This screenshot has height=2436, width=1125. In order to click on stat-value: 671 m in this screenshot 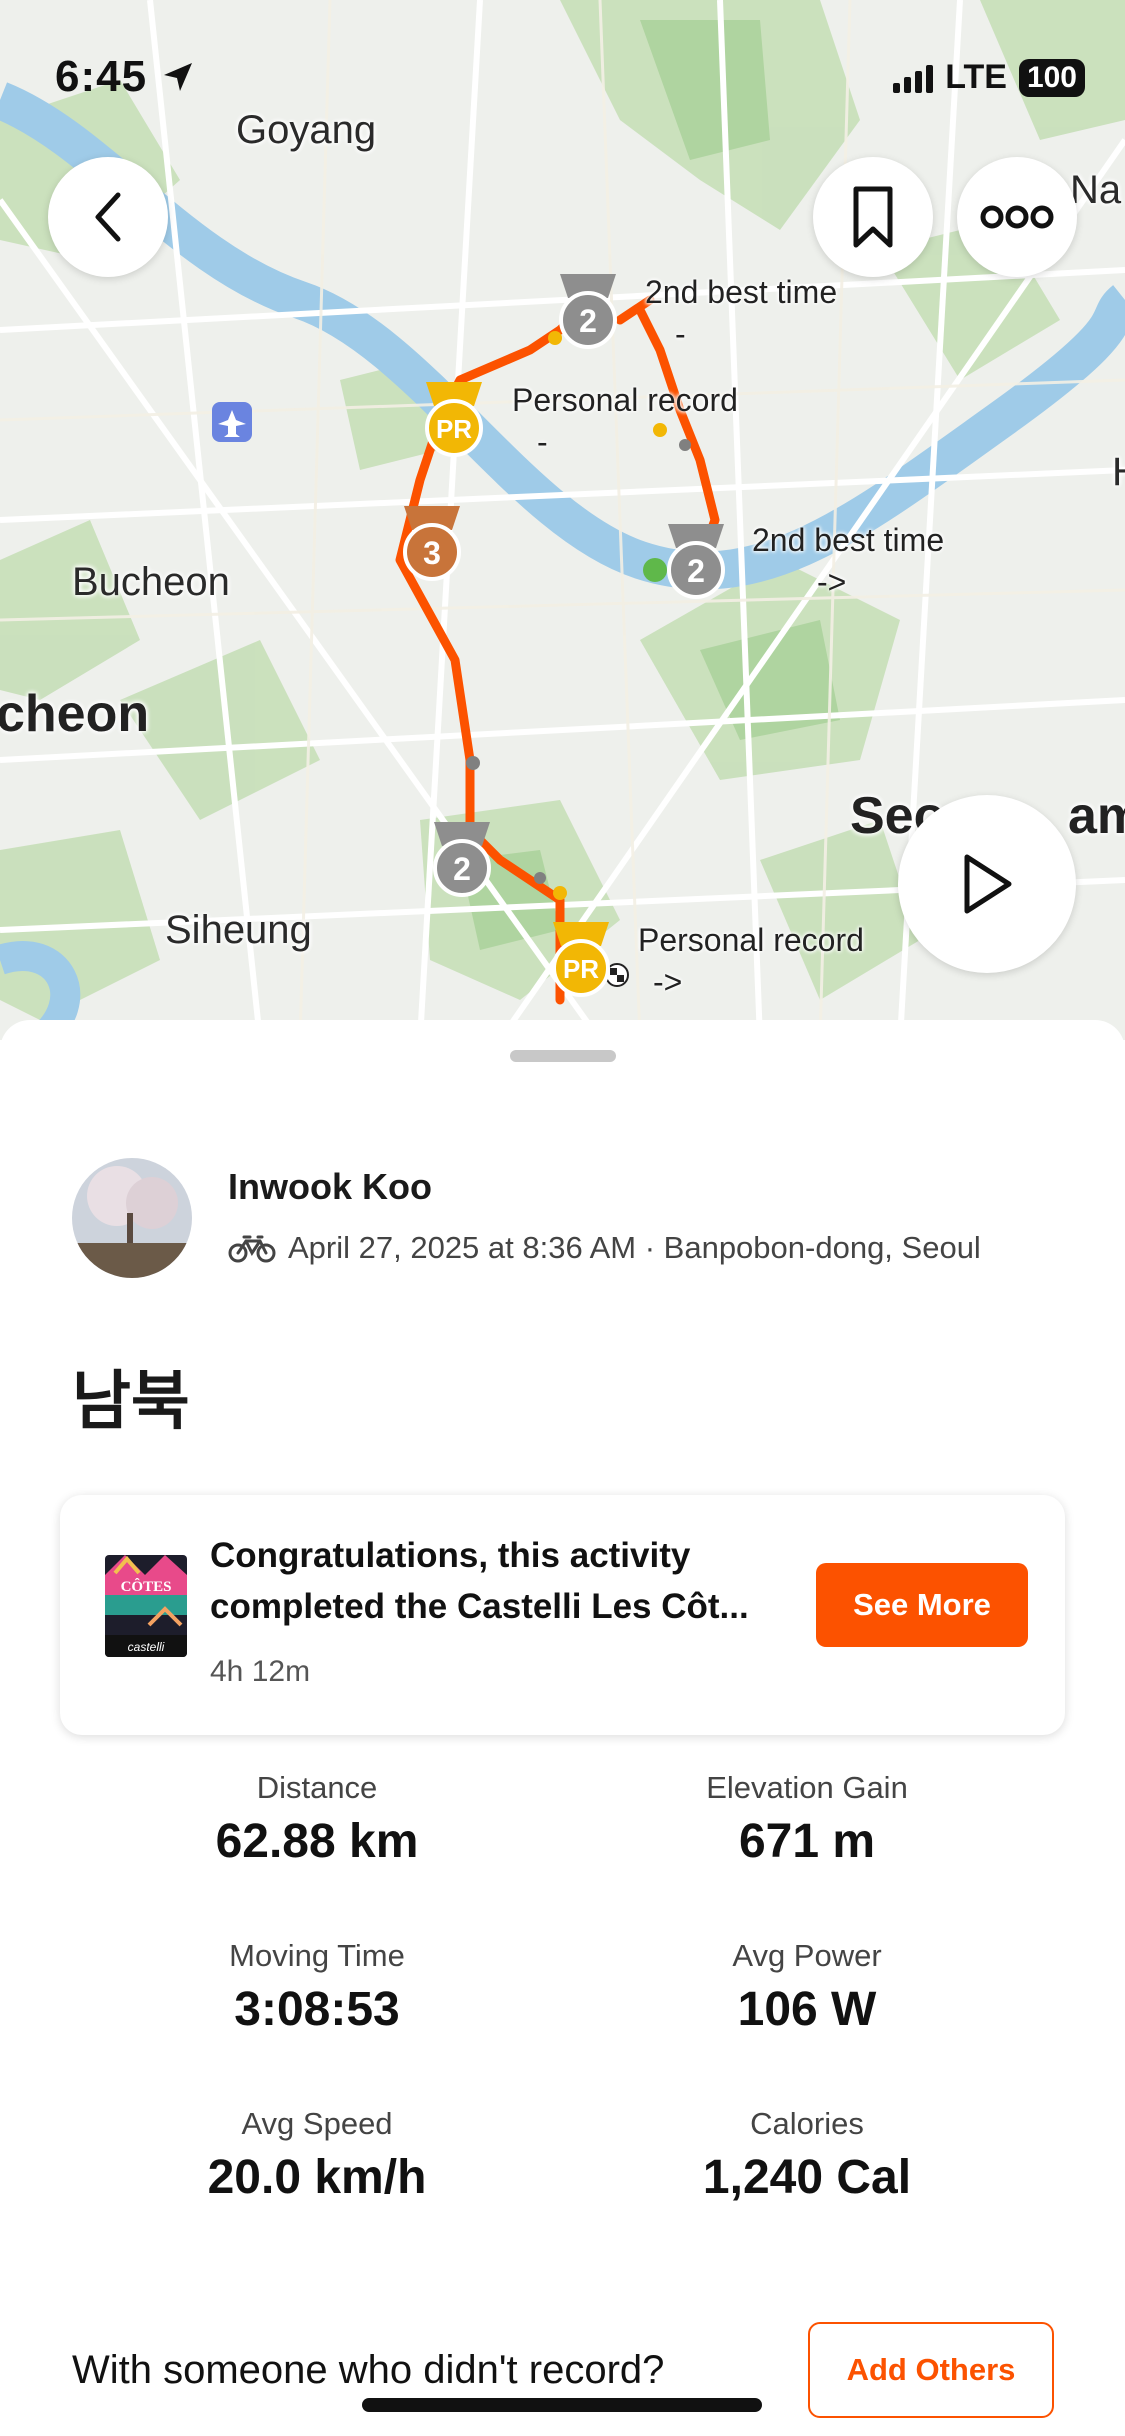, I will do `click(807, 1841)`.